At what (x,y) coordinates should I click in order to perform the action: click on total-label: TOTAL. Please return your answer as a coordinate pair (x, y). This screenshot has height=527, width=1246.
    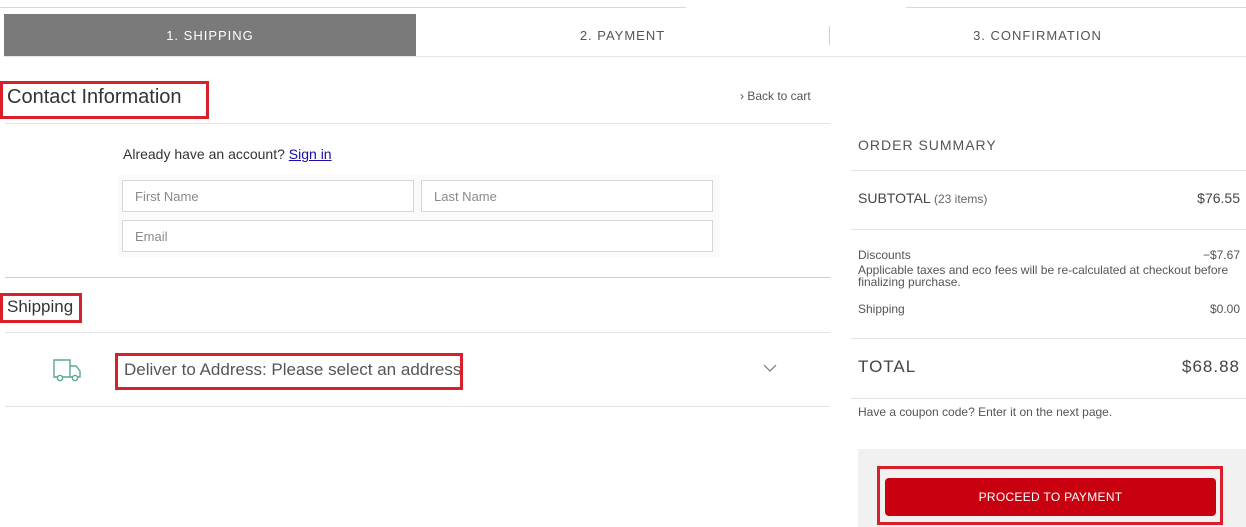
    Looking at the image, I should click on (887, 366).